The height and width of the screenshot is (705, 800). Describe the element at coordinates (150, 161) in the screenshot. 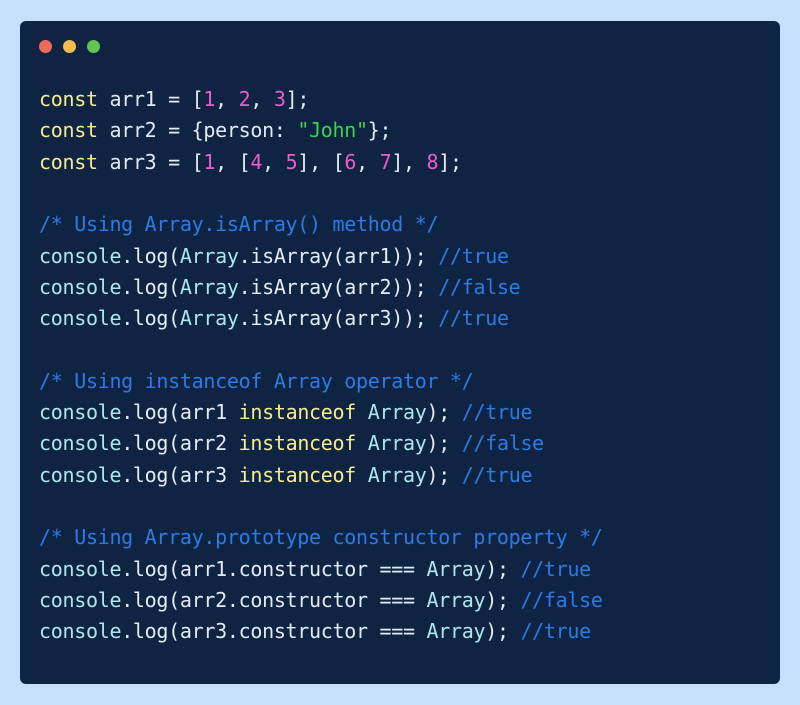

I see `code-token-text: arr3 = [` at that location.